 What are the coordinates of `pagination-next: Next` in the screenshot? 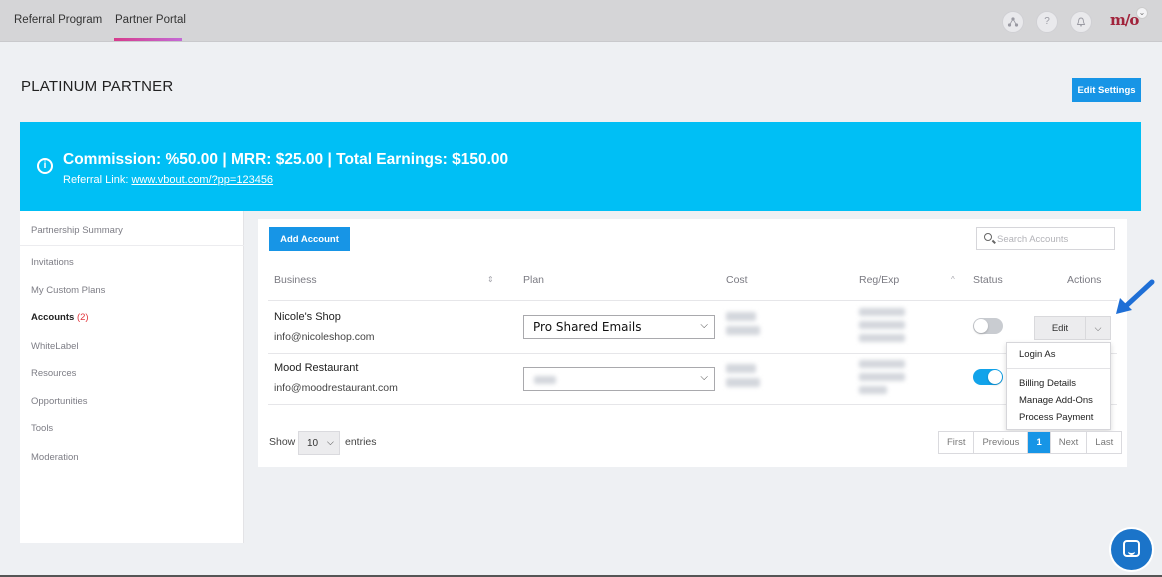 It's located at (1069, 442).